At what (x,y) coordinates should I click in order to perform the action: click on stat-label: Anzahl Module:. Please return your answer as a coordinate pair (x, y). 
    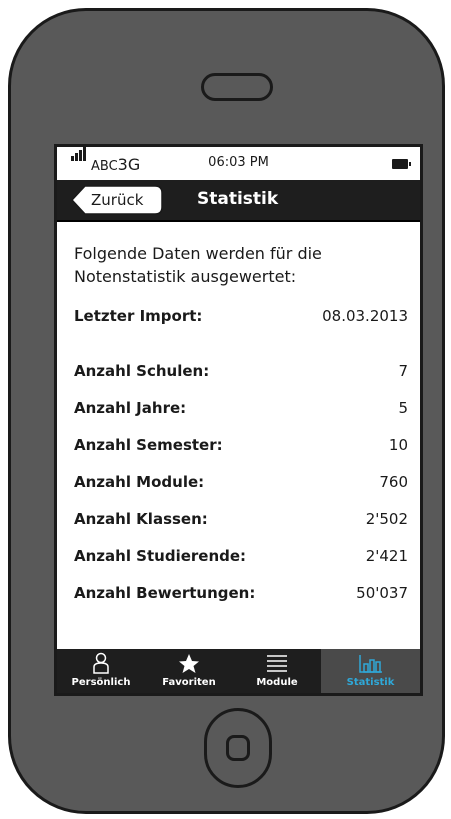
    Looking at the image, I should click on (139, 482).